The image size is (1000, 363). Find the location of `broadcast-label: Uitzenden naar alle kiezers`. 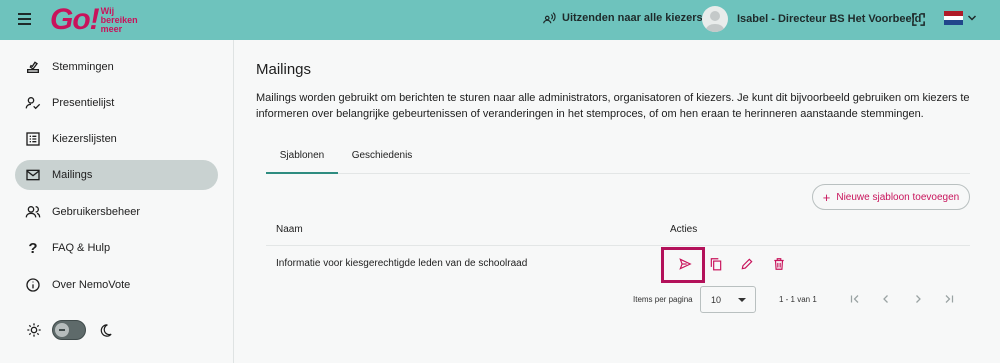

broadcast-label: Uitzenden naar alle kiezers is located at coordinates (632, 18).